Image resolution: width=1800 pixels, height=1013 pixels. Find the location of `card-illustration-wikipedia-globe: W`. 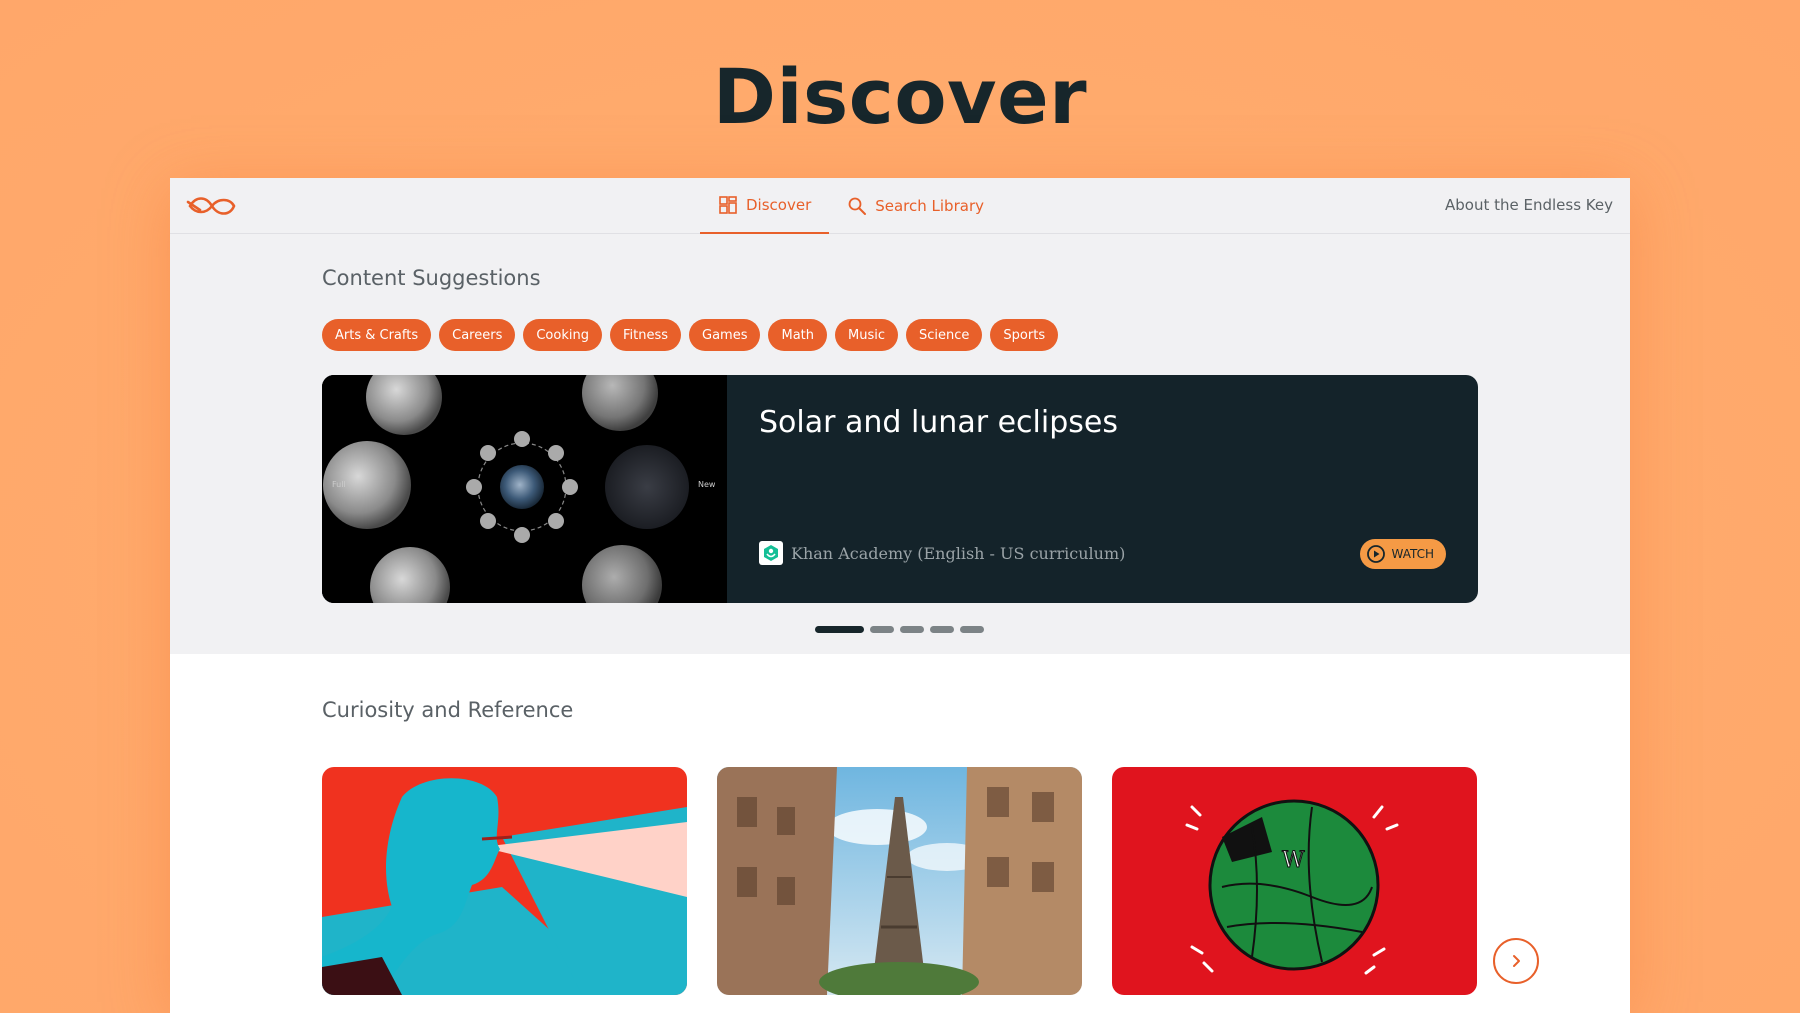

card-illustration-wikipedia-globe: W is located at coordinates (1294, 881).